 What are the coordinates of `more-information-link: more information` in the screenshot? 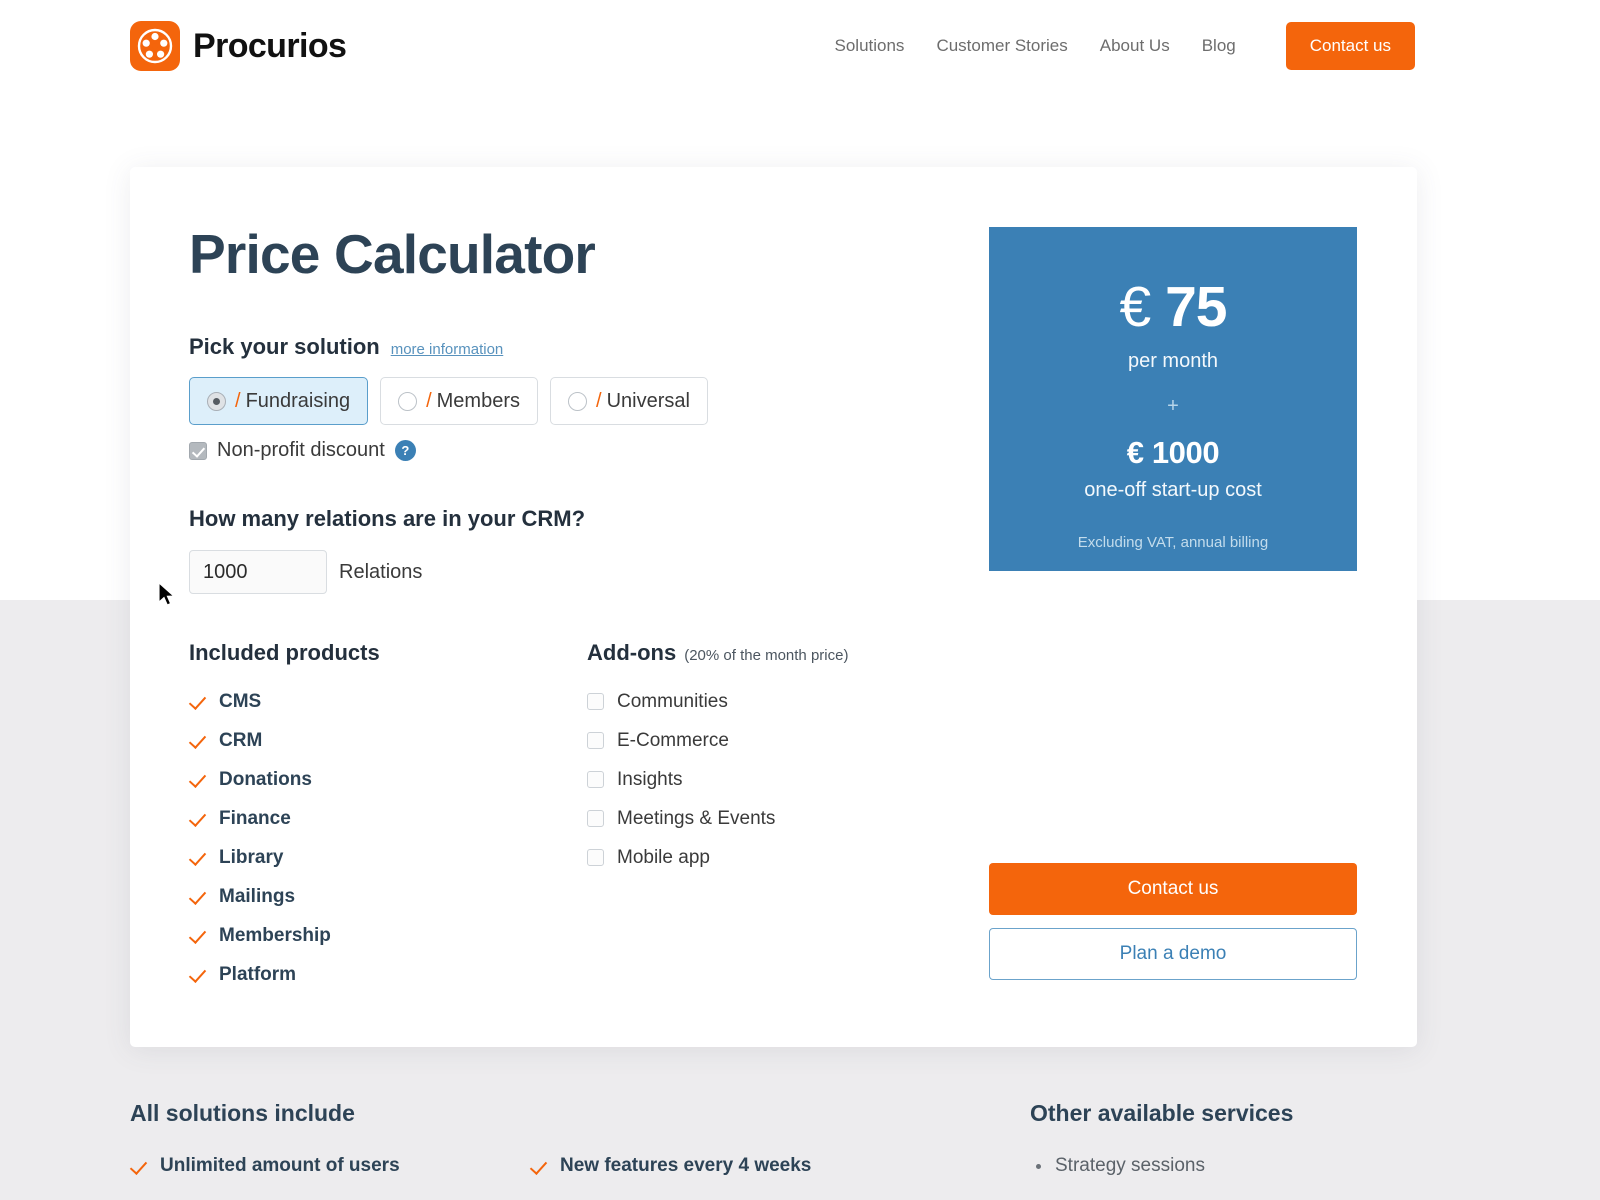 It's located at (447, 349).